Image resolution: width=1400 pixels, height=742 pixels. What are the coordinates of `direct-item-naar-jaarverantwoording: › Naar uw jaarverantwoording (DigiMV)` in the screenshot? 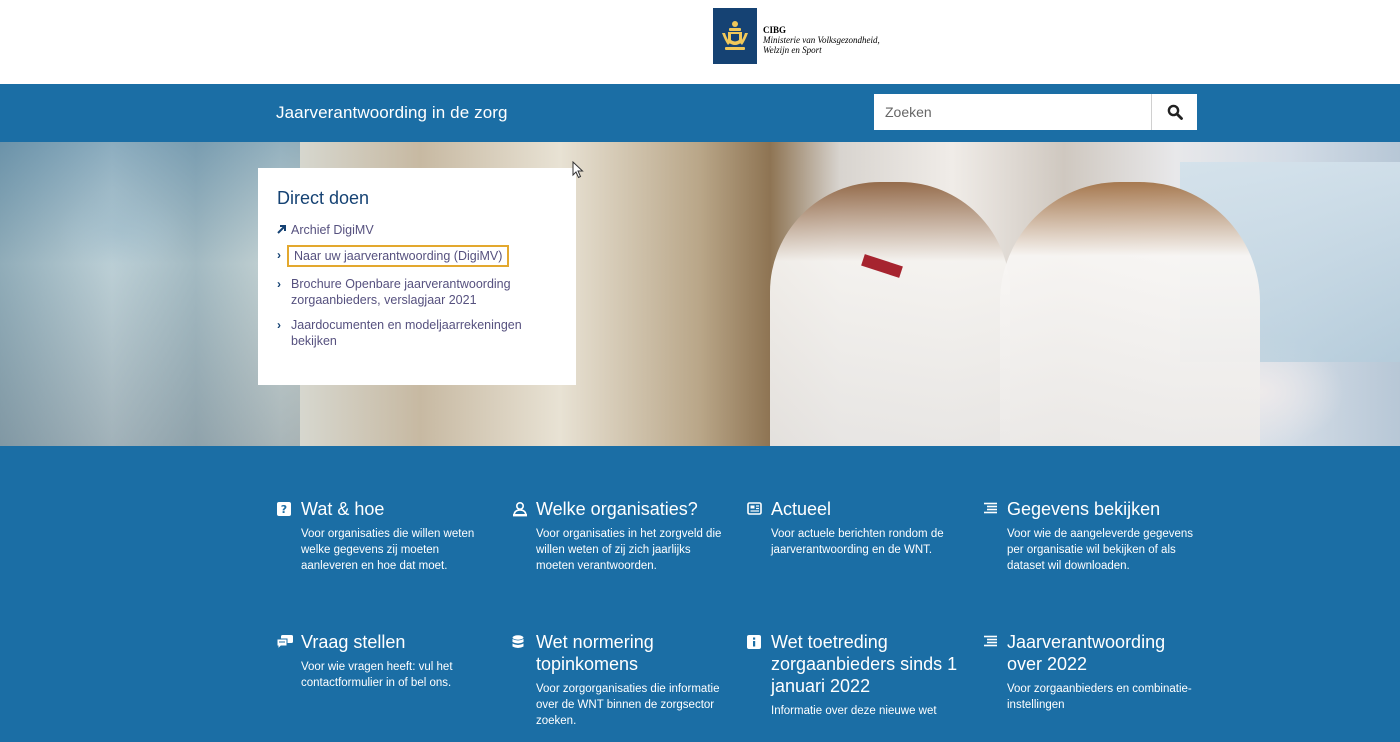 It's located at (416, 256).